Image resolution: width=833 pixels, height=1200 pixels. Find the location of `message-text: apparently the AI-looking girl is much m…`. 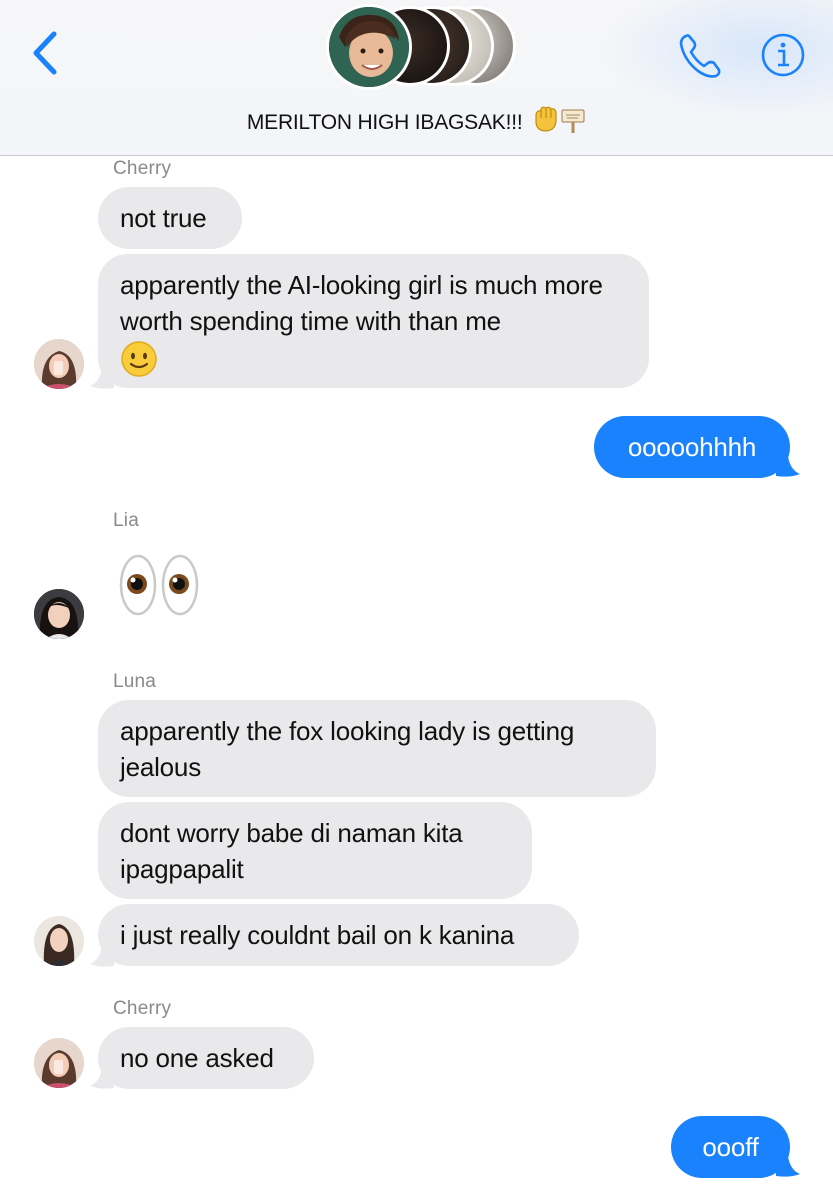

message-text: apparently the AI-looking girl is much m… is located at coordinates (361, 303).